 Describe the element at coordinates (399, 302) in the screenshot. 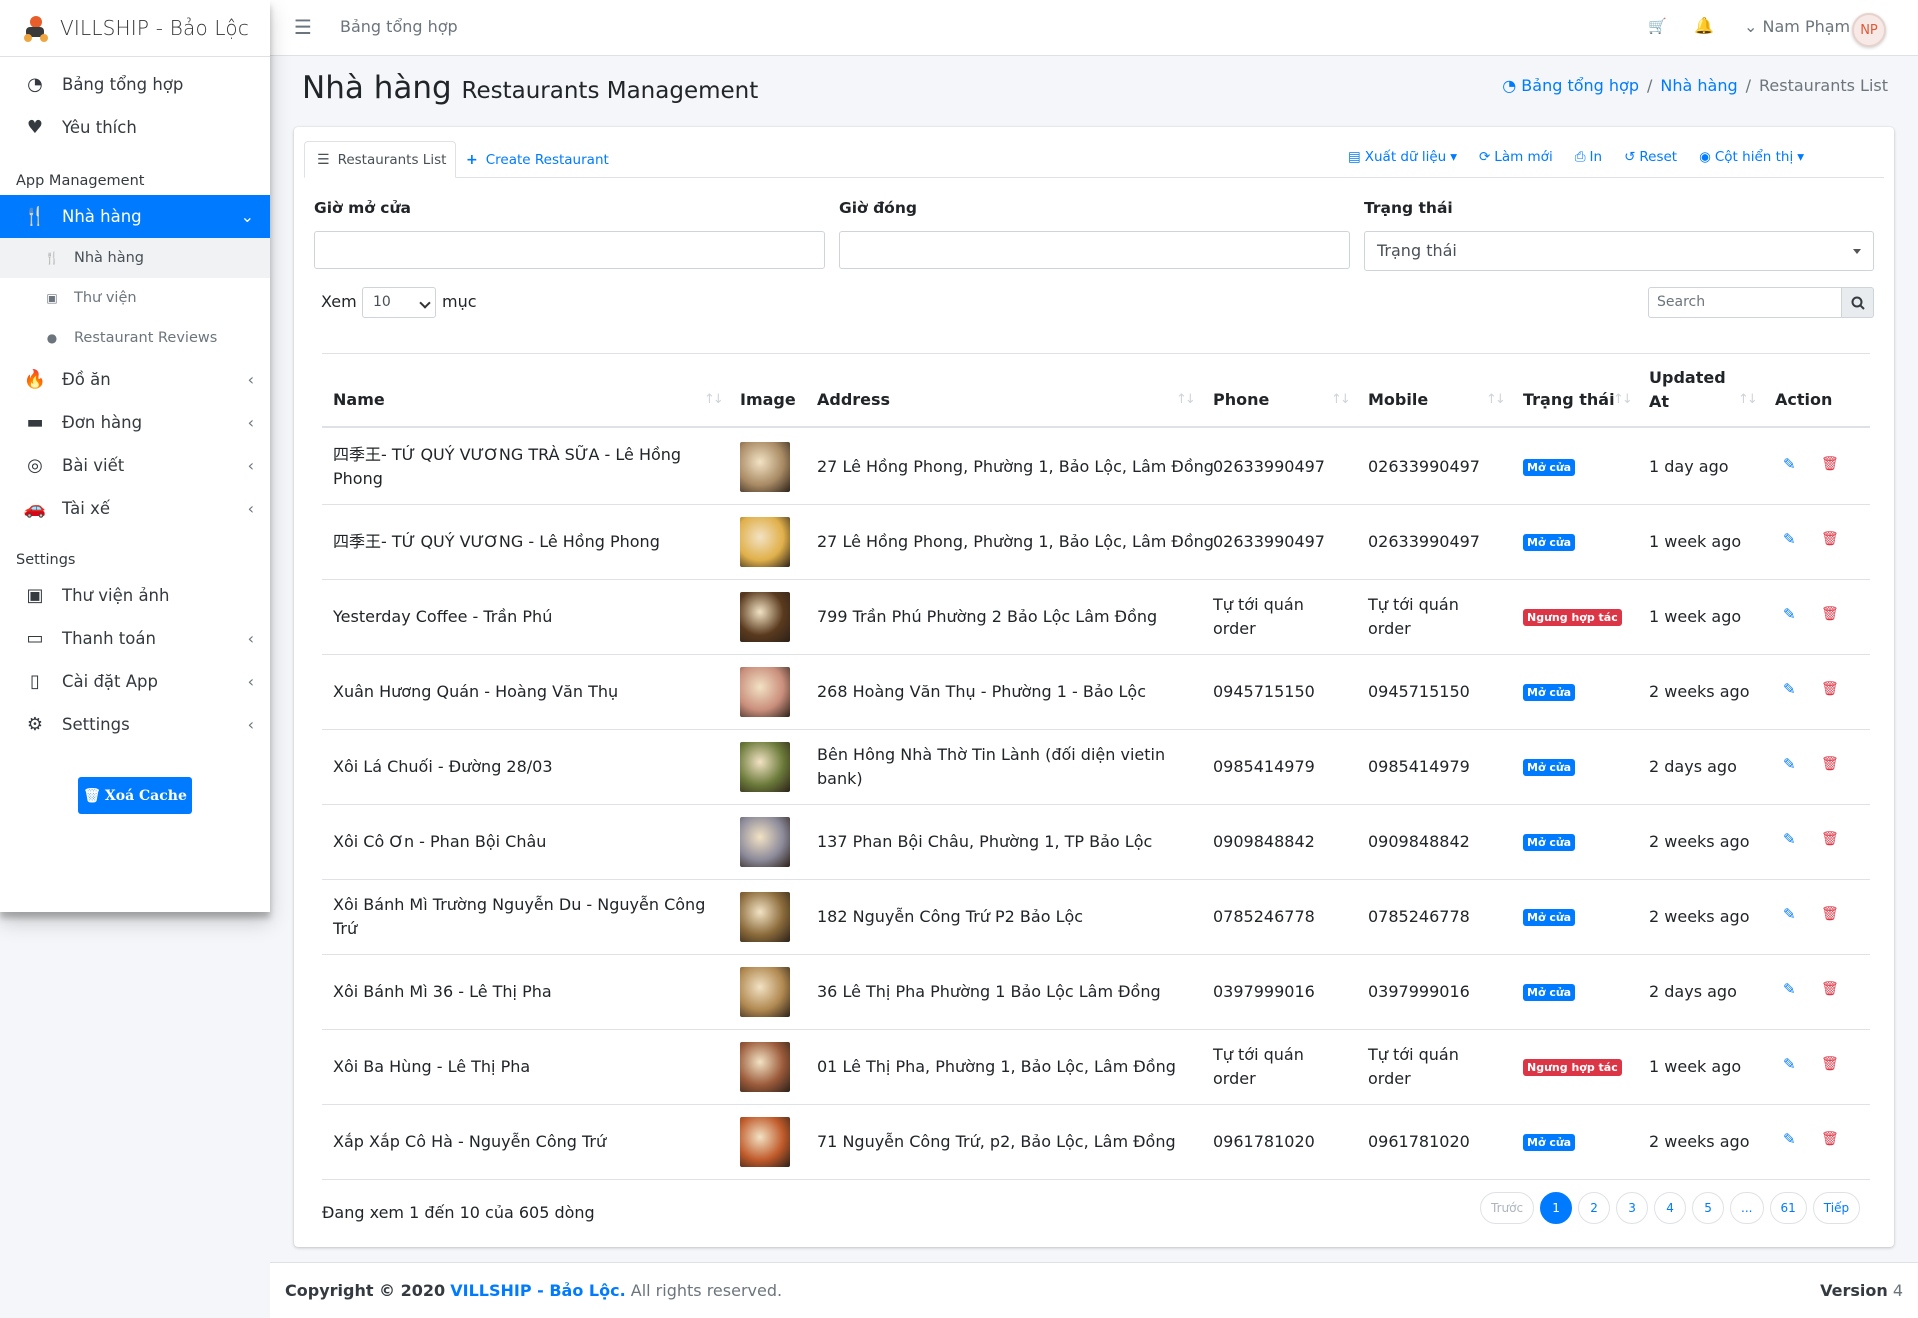

I see `page-length-select: 10` at that location.